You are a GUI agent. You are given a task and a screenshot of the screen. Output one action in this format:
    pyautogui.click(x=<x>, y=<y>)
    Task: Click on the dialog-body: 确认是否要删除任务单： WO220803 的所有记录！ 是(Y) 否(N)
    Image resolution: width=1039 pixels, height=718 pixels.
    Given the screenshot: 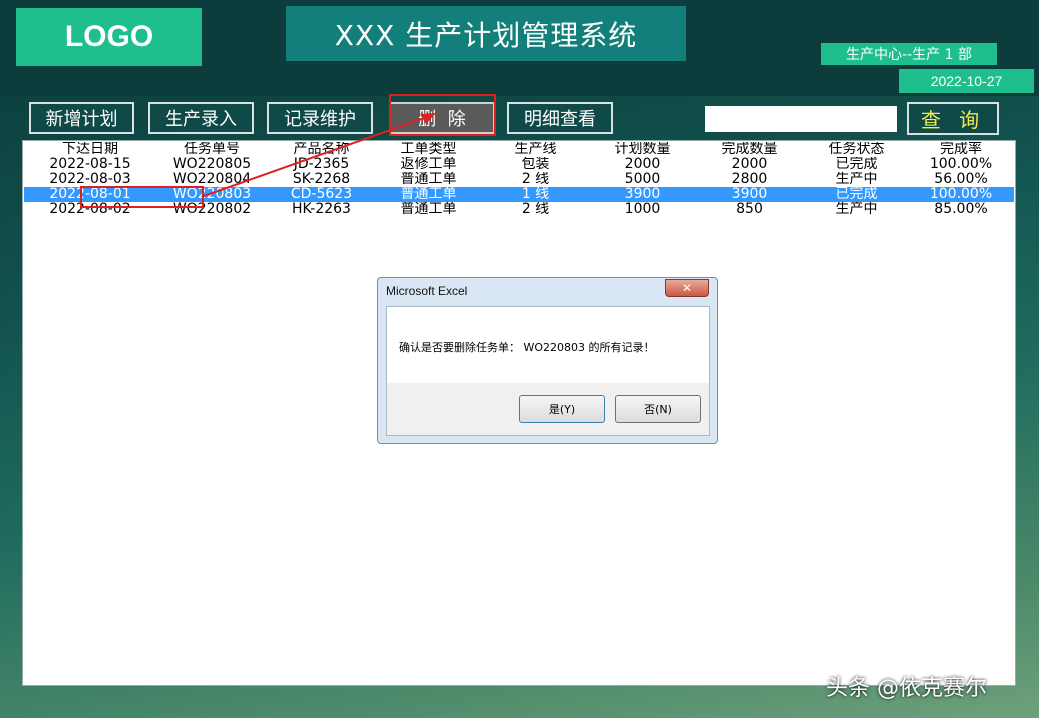 What is the action you would take?
    pyautogui.click(x=548, y=371)
    